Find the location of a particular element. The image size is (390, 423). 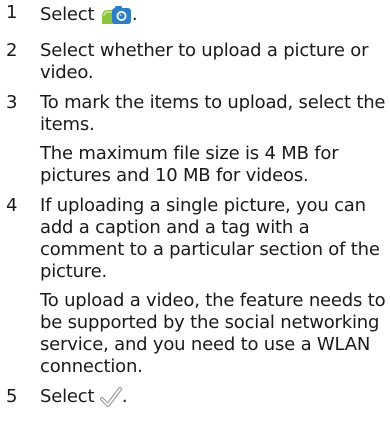

camera-upload-icon is located at coordinates (116, 17).